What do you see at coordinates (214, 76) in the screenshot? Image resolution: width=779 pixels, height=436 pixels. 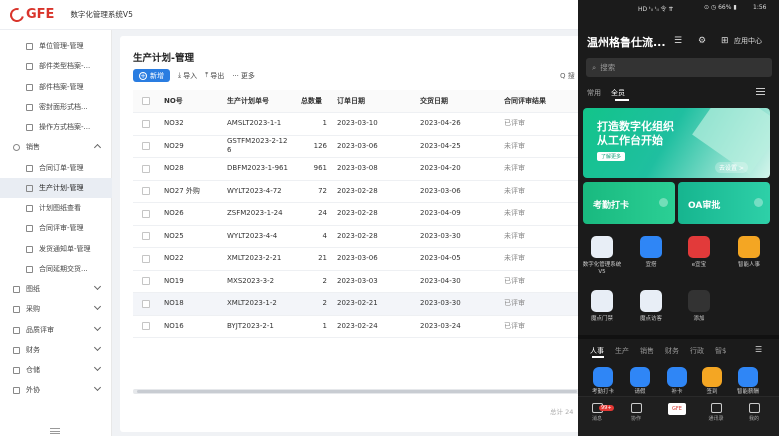 I see `export-button: ⤒ 导出` at bounding box center [214, 76].